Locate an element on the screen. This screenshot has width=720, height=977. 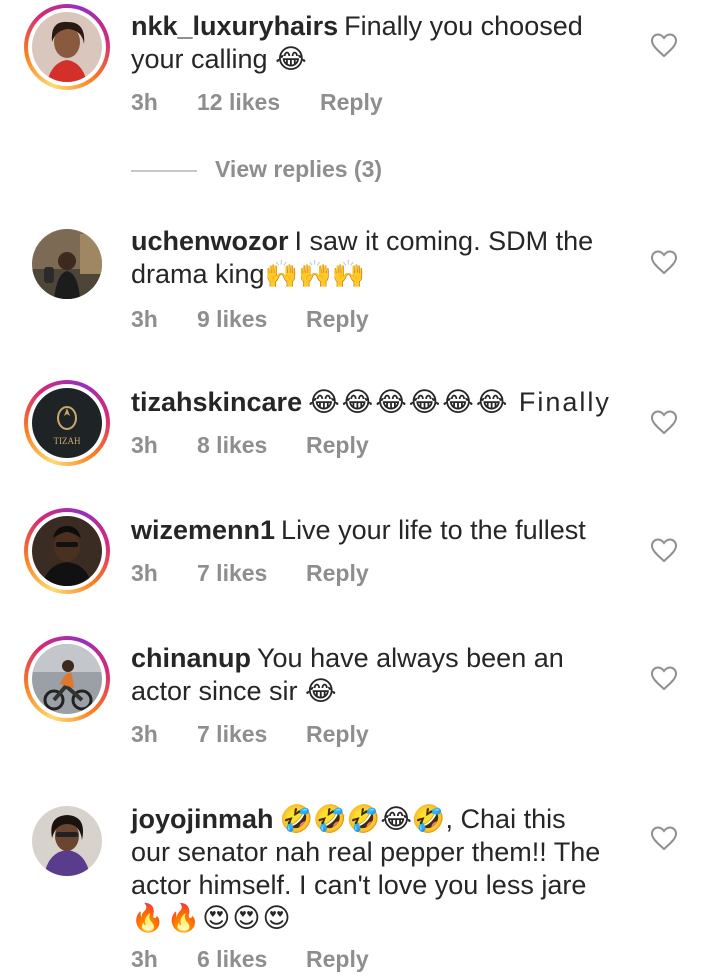
comment-username: wizemenn1 is located at coordinates (203, 530).